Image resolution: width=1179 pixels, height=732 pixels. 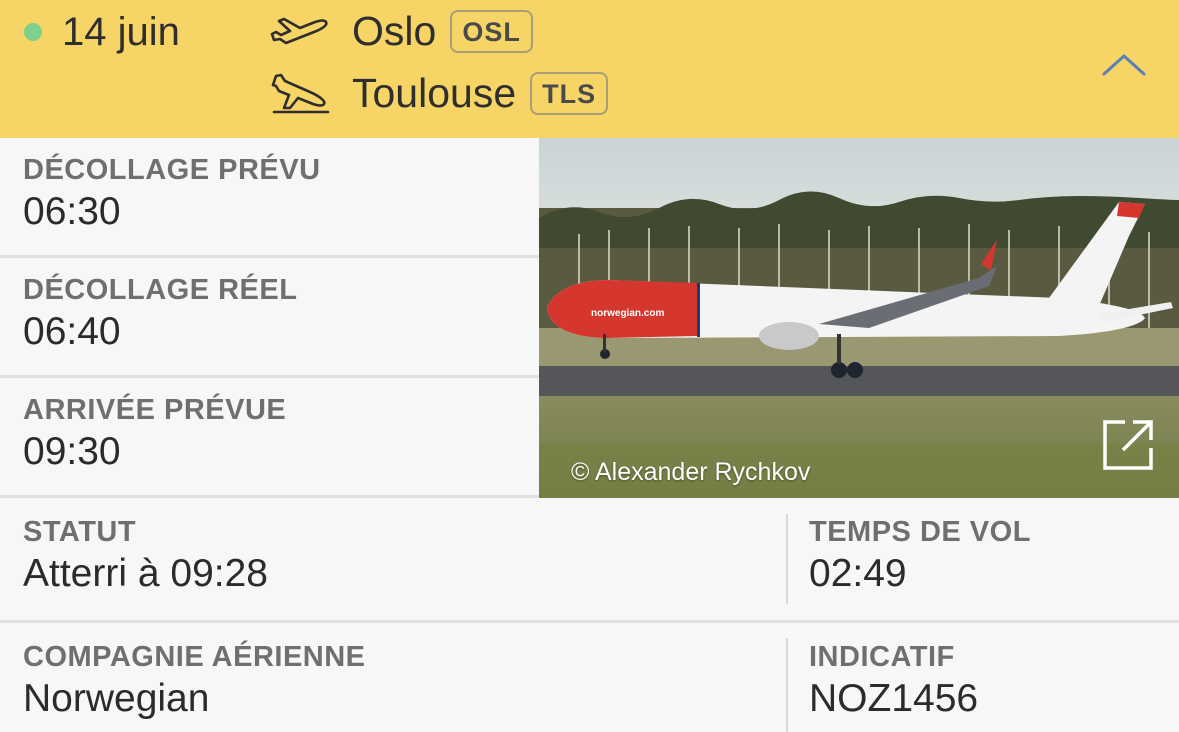 I want to click on status-dot, so click(x=33, y=32).